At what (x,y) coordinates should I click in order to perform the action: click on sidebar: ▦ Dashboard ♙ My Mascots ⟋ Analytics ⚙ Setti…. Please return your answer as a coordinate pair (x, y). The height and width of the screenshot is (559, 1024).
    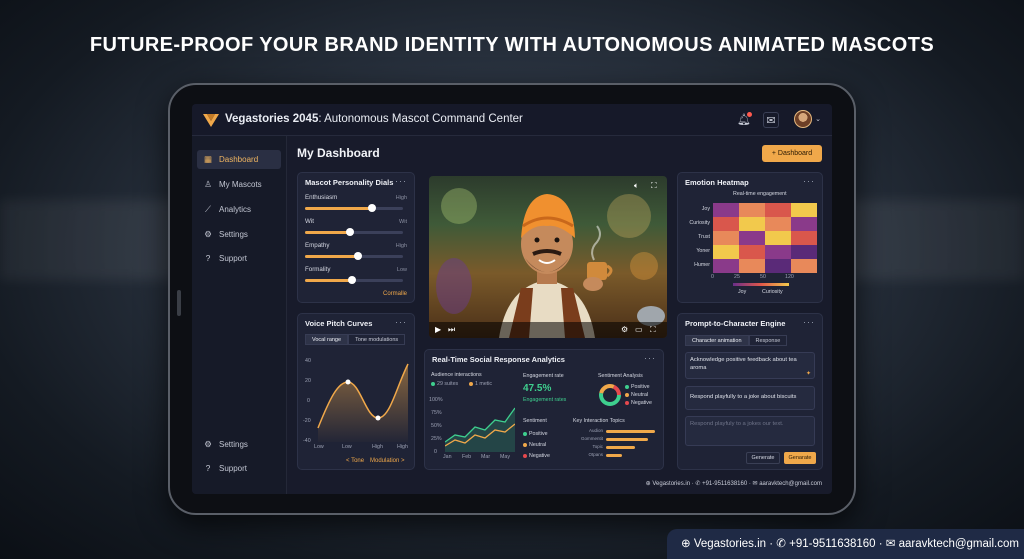
    Looking at the image, I should click on (239, 315).